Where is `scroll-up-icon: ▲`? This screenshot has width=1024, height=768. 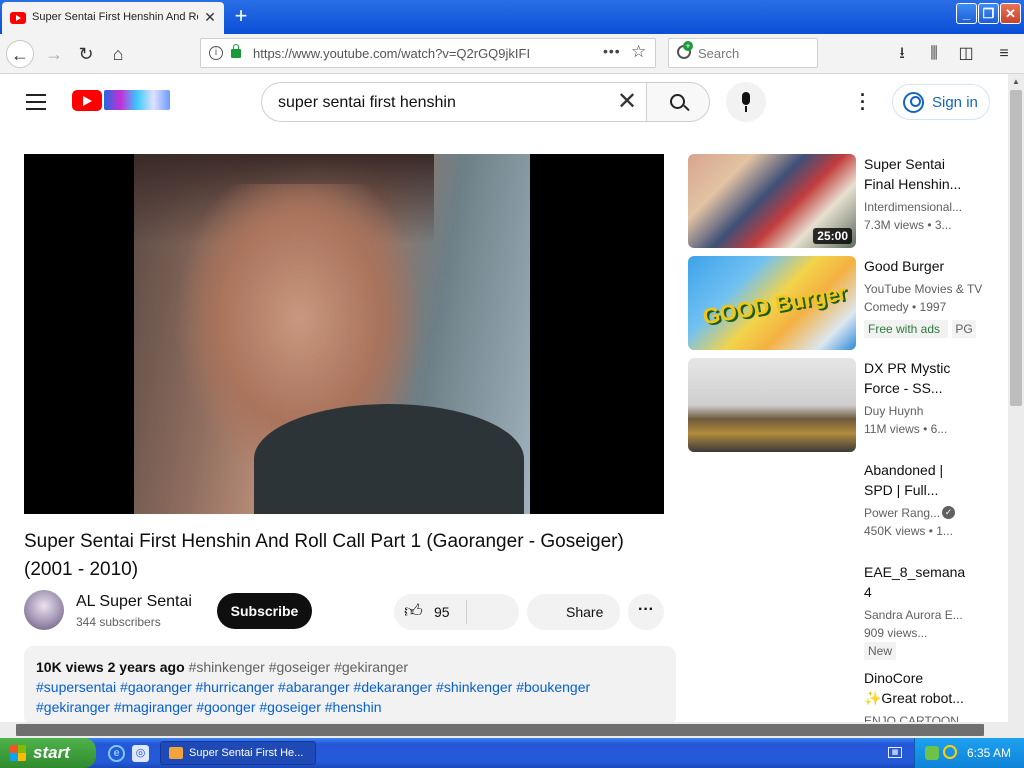
scroll-up-icon: ▲ is located at coordinates (1016, 82).